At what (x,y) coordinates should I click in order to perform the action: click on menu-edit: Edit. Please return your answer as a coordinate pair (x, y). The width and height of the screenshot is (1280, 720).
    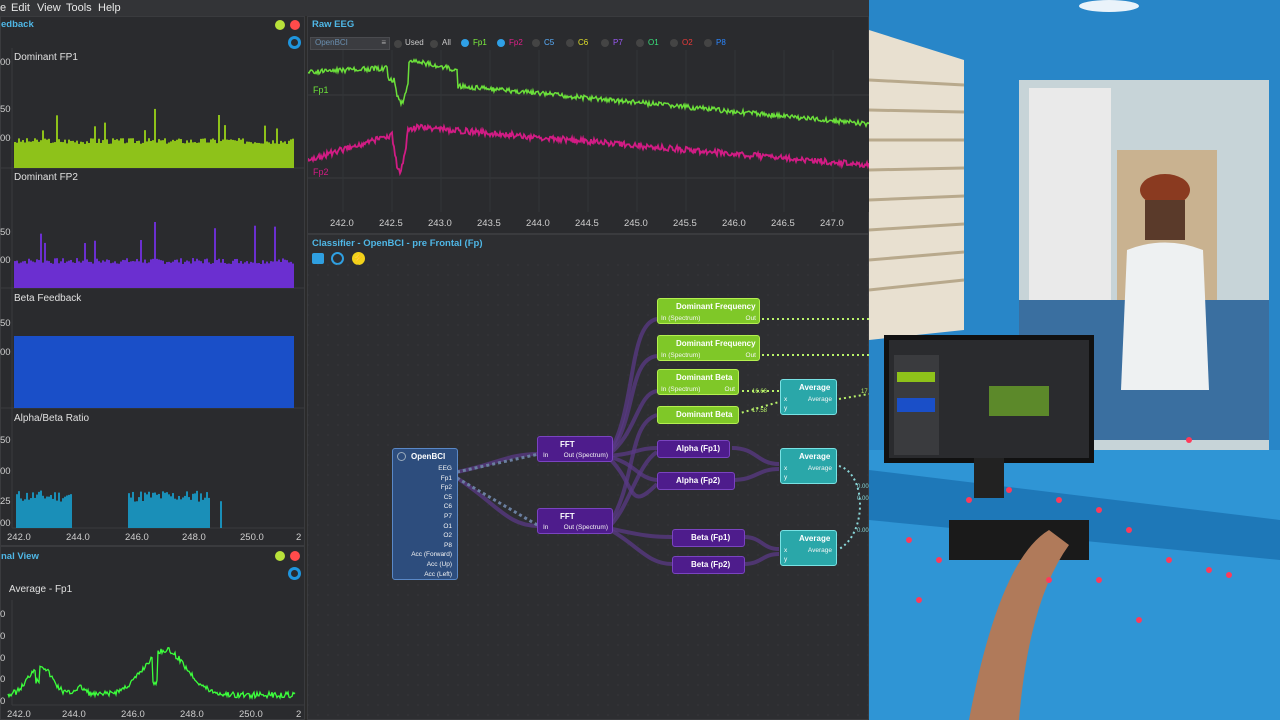
    Looking at the image, I should click on (20, 8).